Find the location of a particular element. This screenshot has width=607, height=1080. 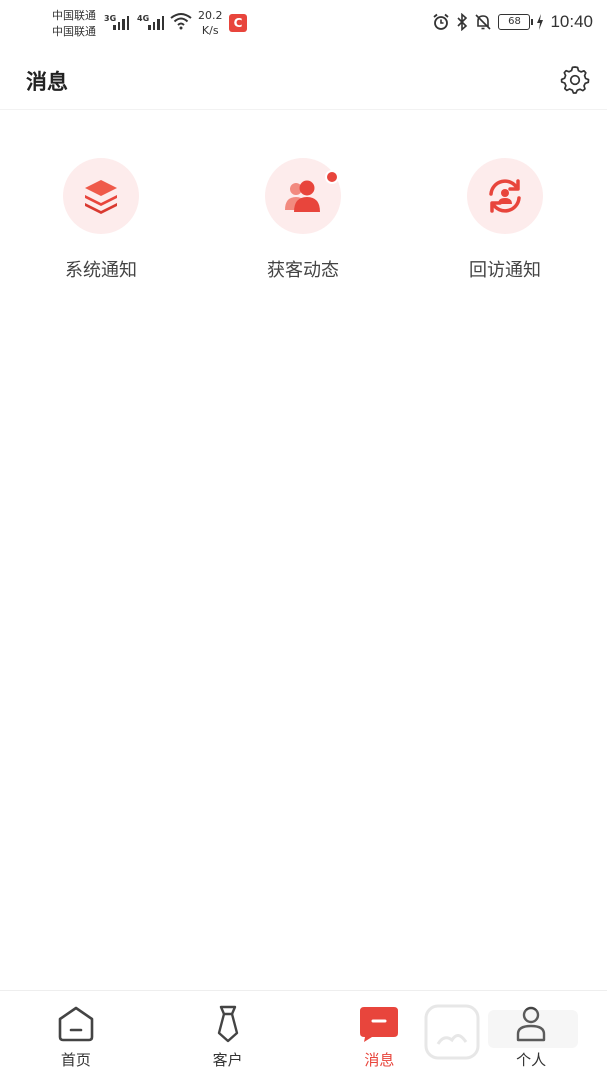

speed-unit: K/s is located at coordinates (210, 30).